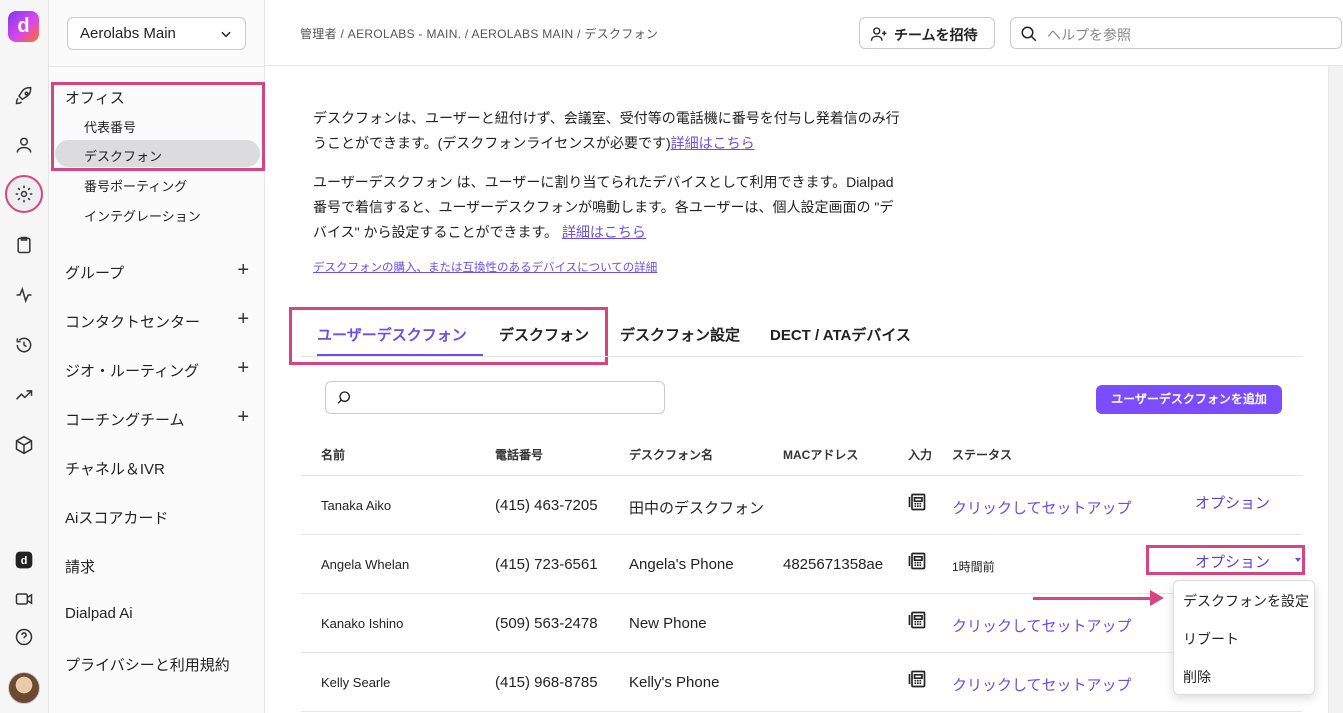 This screenshot has width=1343, height=713. What do you see at coordinates (680, 334) in the screenshot?
I see `tab-deskphone-settings: デスクフォン設定` at bounding box center [680, 334].